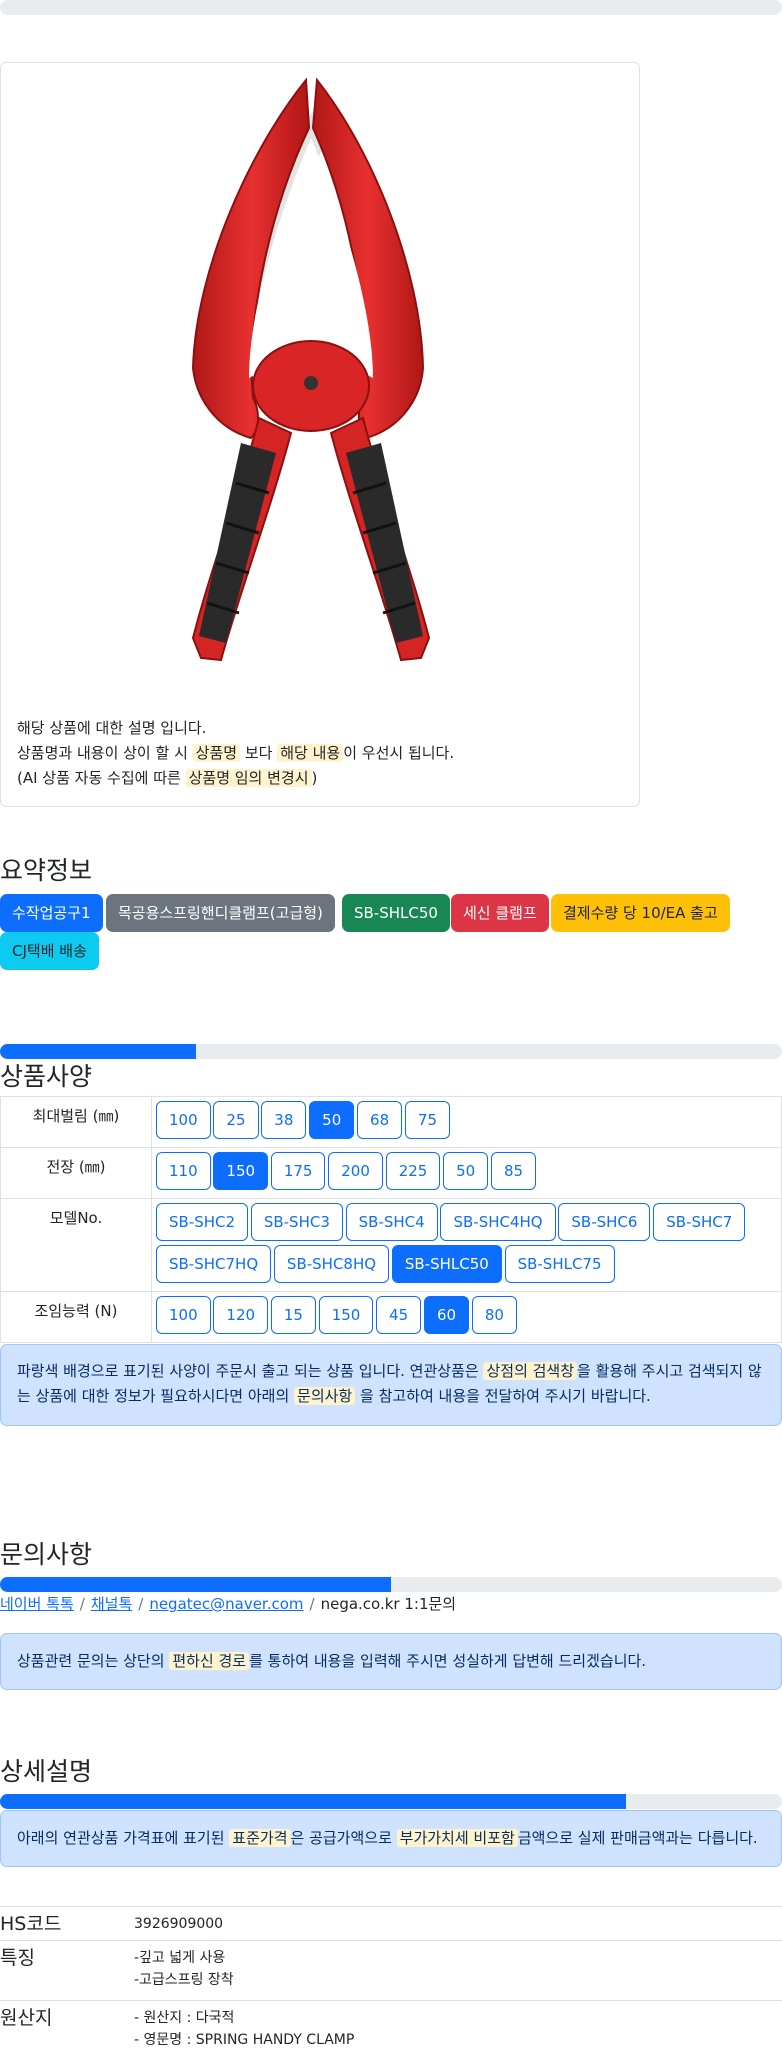 Image resolution: width=782 pixels, height=2060 pixels. I want to click on spec-option: SB-SHC2, so click(202, 1222).